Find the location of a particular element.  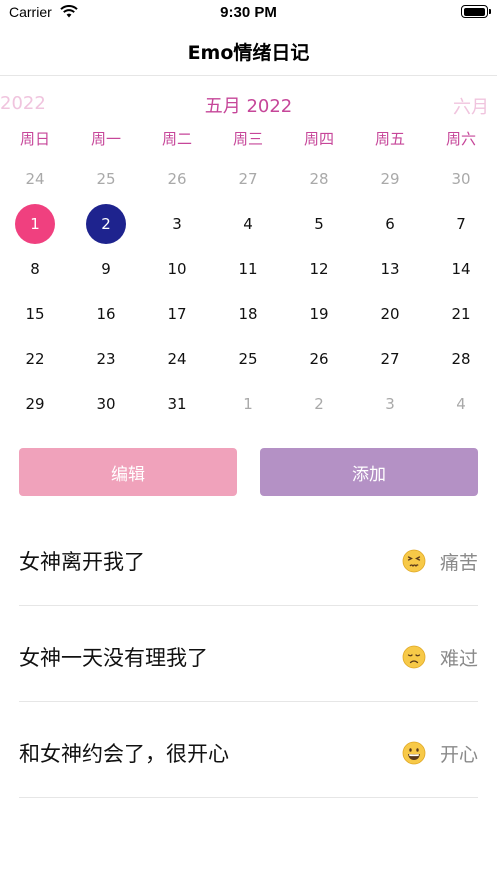

calendar-day: 11 is located at coordinates (248, 269).